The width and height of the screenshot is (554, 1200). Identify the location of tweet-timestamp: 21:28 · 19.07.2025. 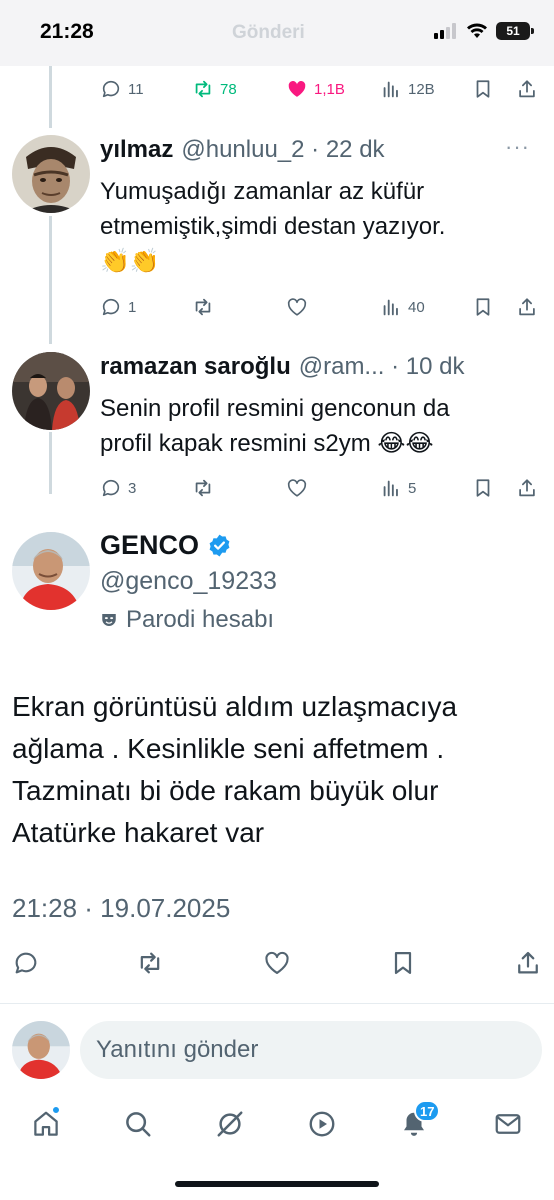
(121, 908).